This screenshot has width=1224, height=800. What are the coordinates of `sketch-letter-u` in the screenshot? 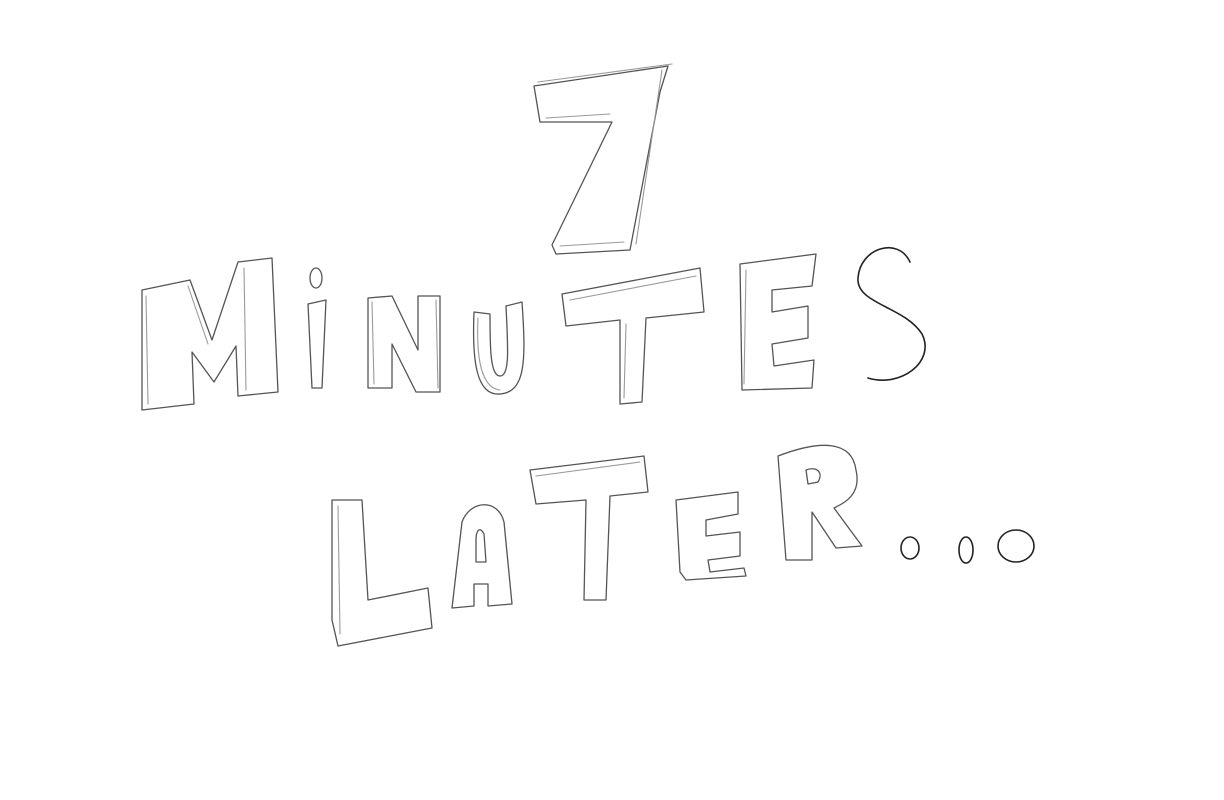 It's located at (498, 348).